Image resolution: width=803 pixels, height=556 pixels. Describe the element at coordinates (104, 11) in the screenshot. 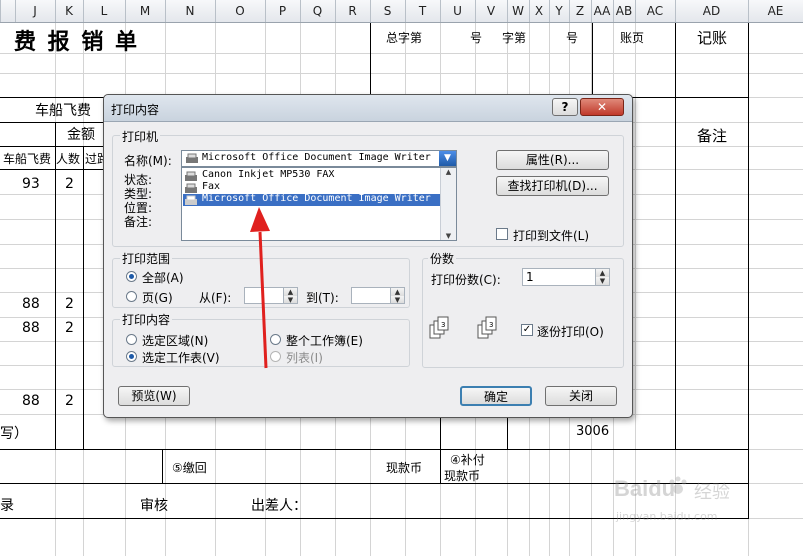

I see `col-header-l: L` at that location.